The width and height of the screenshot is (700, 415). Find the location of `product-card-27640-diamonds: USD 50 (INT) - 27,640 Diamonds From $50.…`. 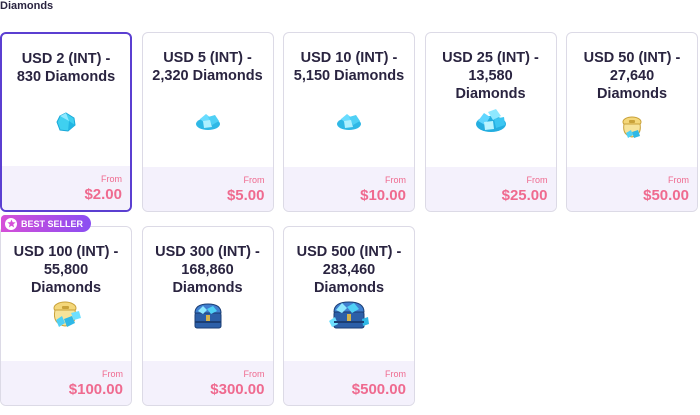

product-card-27640-diamonds: USD 50 (INT) - 27,640 Diamonds From $50.… is located at coordinates (632, 122).